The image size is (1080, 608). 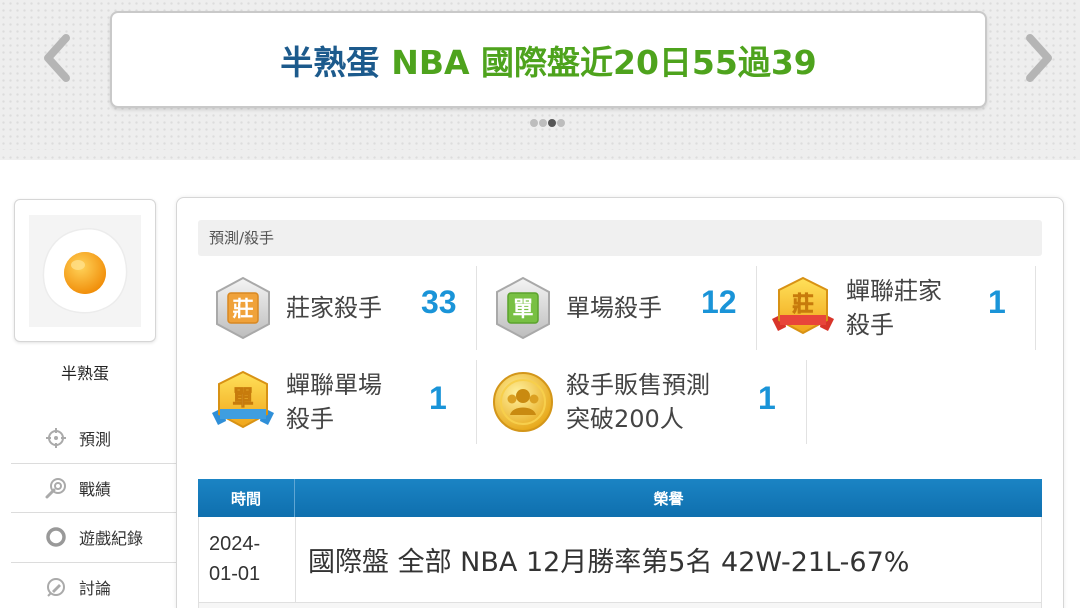 I want to click on chevron-left-icon, so click(x=57, y=58).